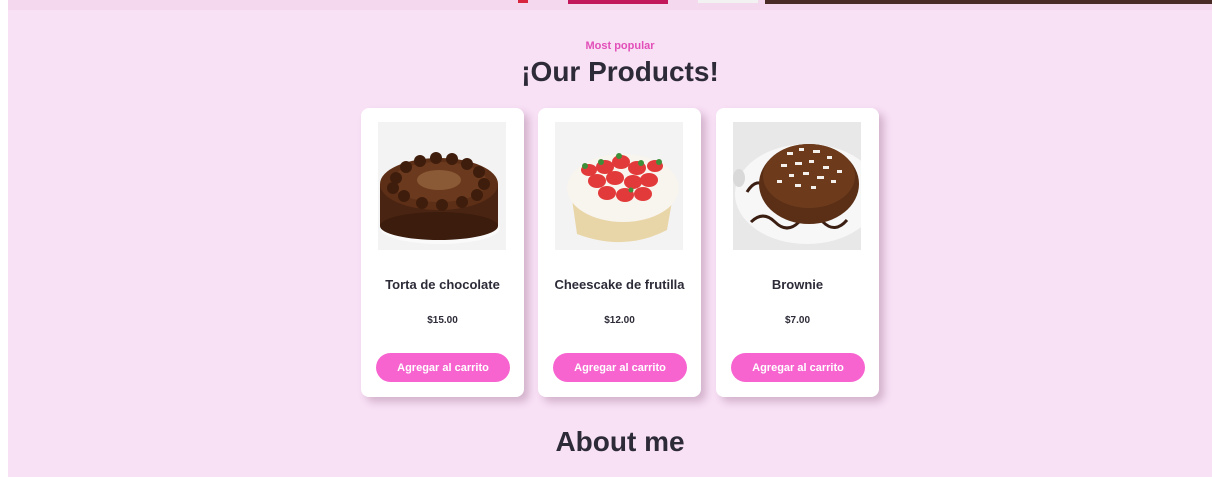 Image resolution: width=1212 pixels, height=477 pixels. What do you see at coordinates (619, 320) in the screenshot?
I see `product-price: $12.00` at bounding box center [619, 320].